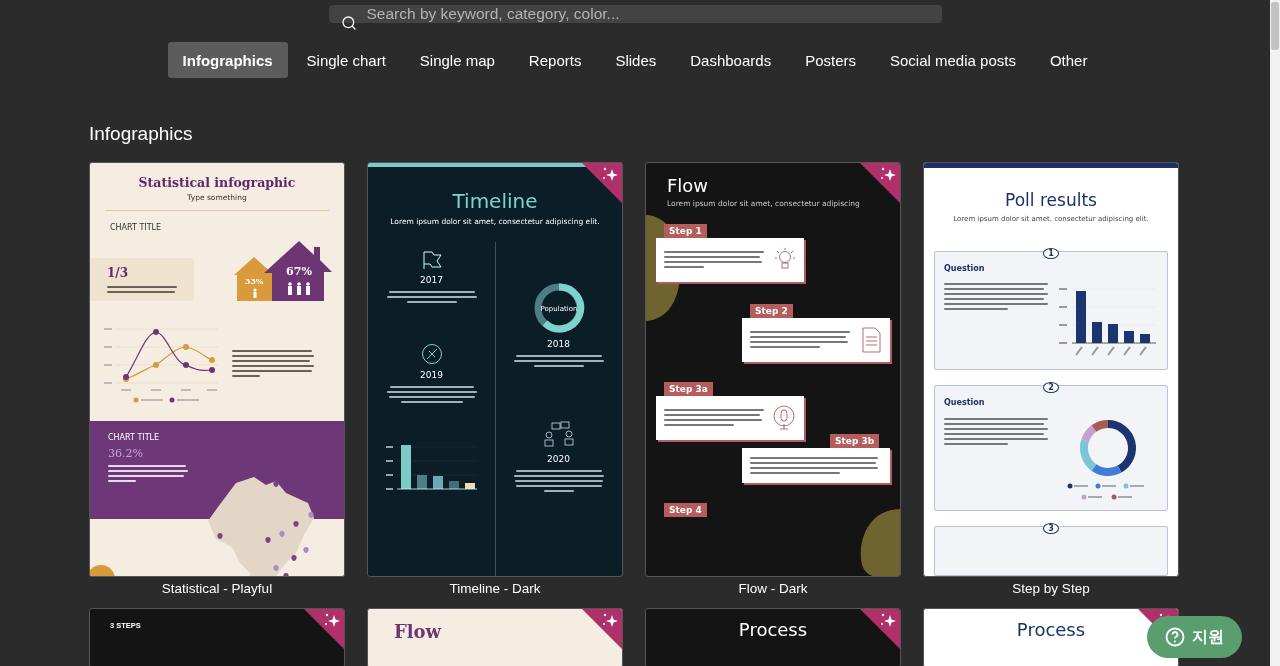  I want to click on step-label: Step 3b, so click(855, 440).